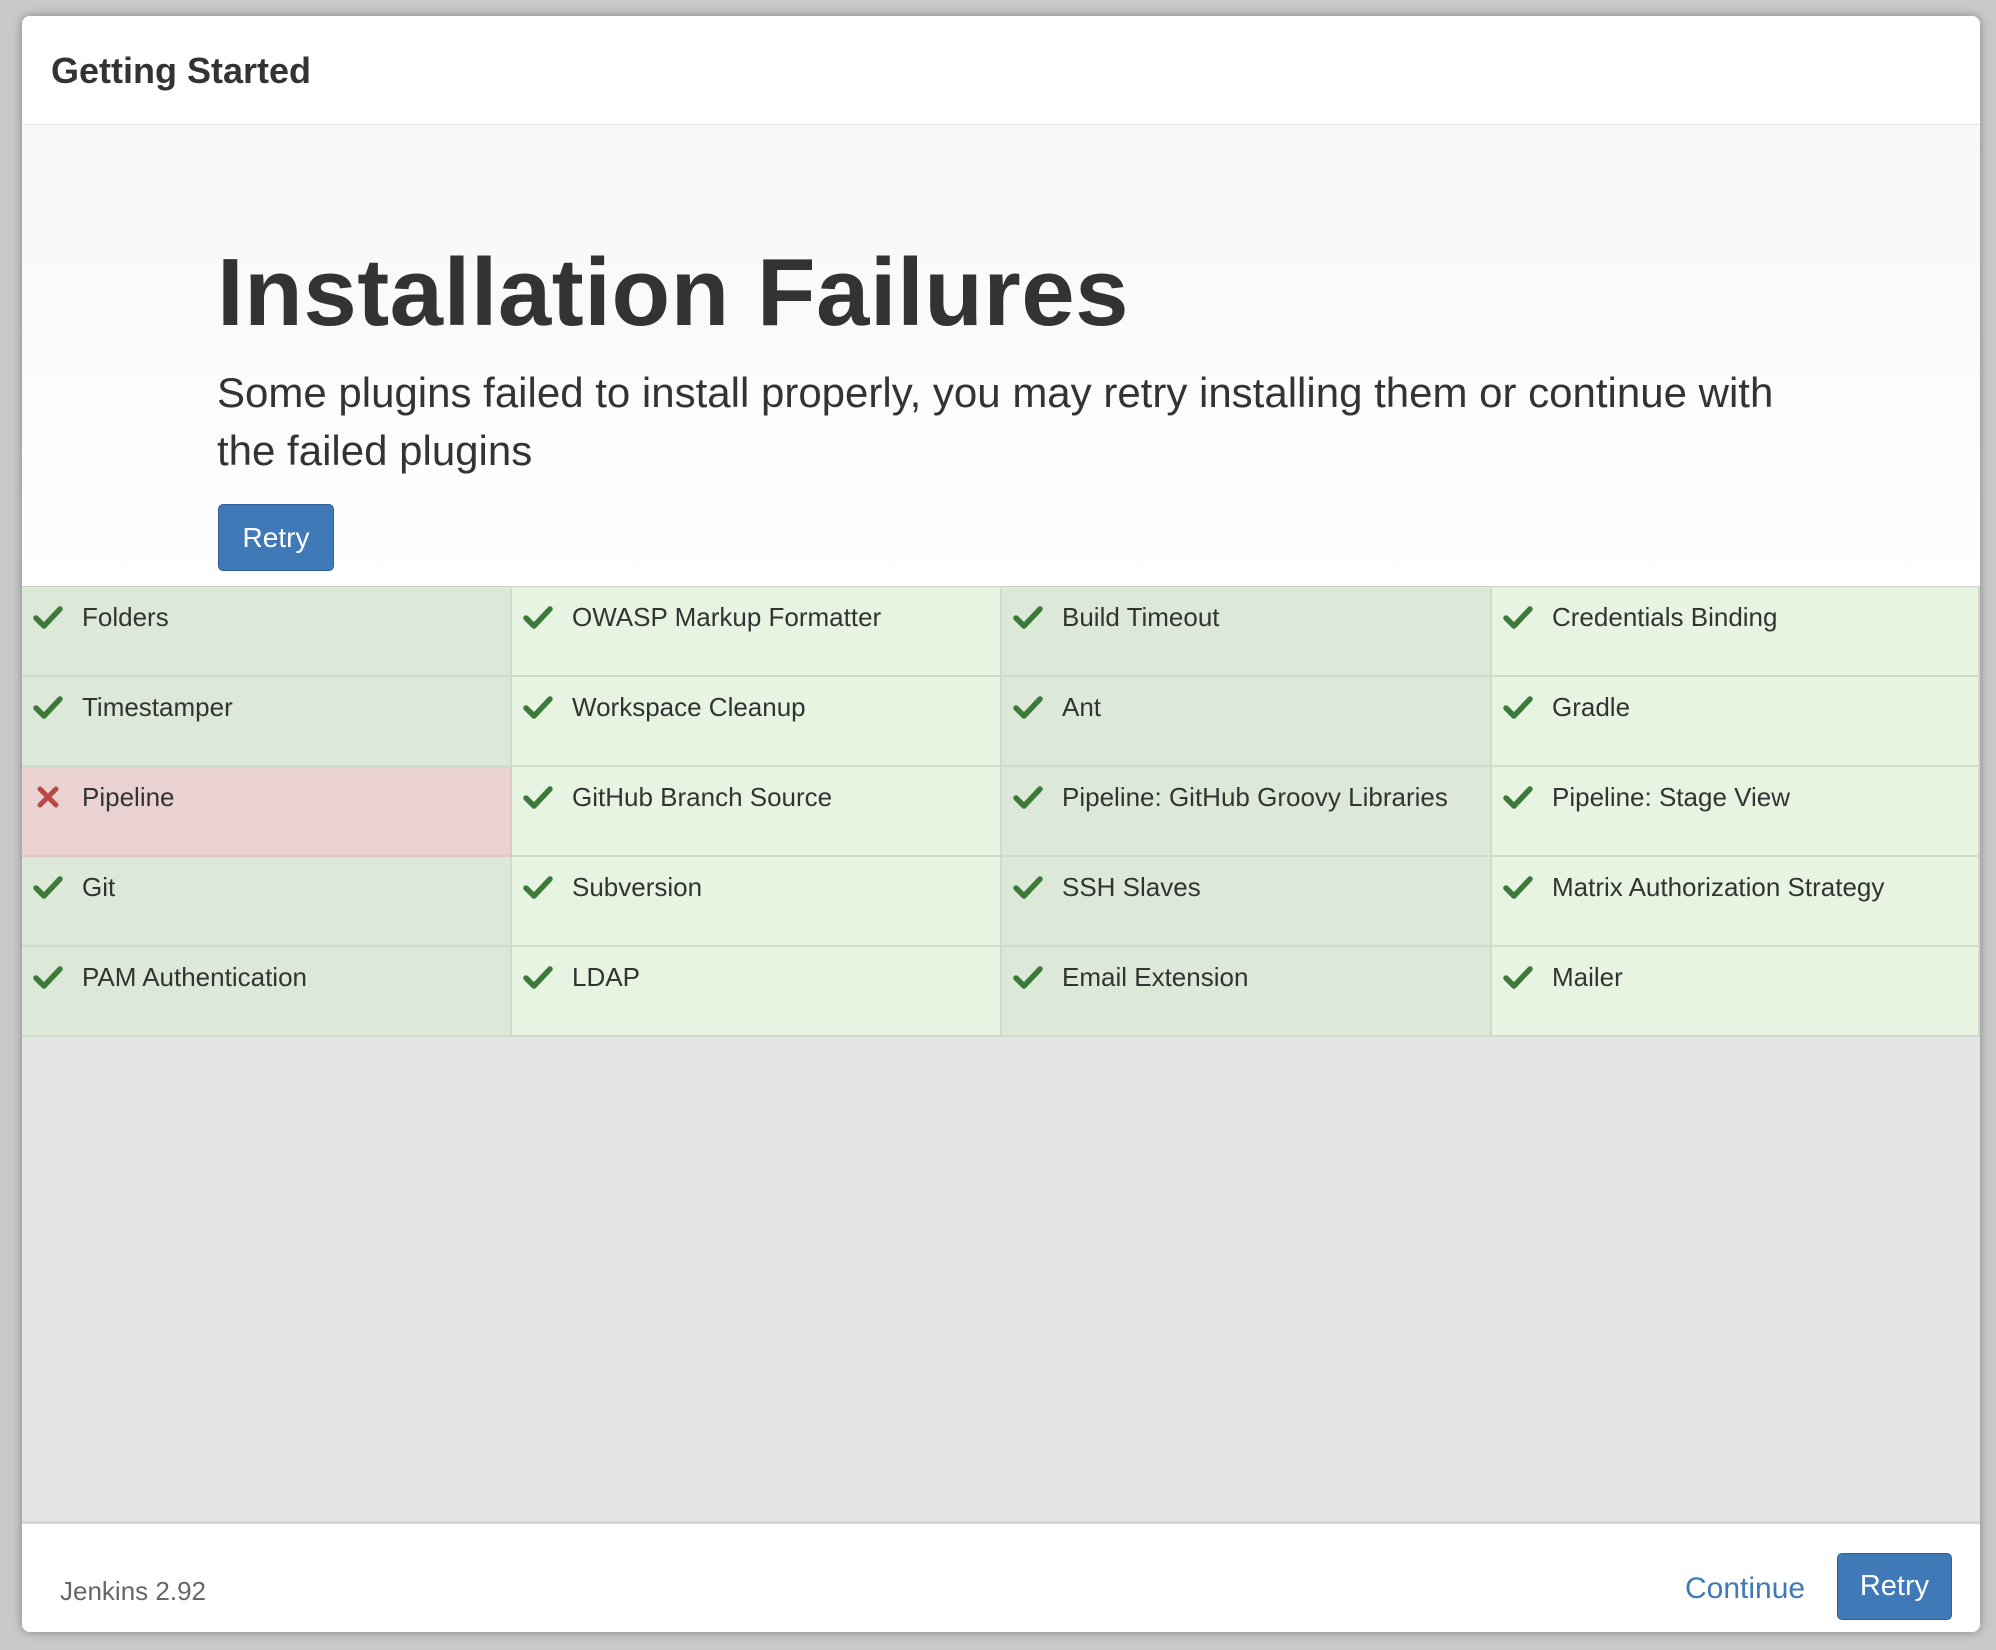 The image size is (1996, 1650). Describe the element at coordinates (1255, 797) in the screenshot. I see `plugin-name: Pipeline: GitHub Groovy Libraries` at that location.